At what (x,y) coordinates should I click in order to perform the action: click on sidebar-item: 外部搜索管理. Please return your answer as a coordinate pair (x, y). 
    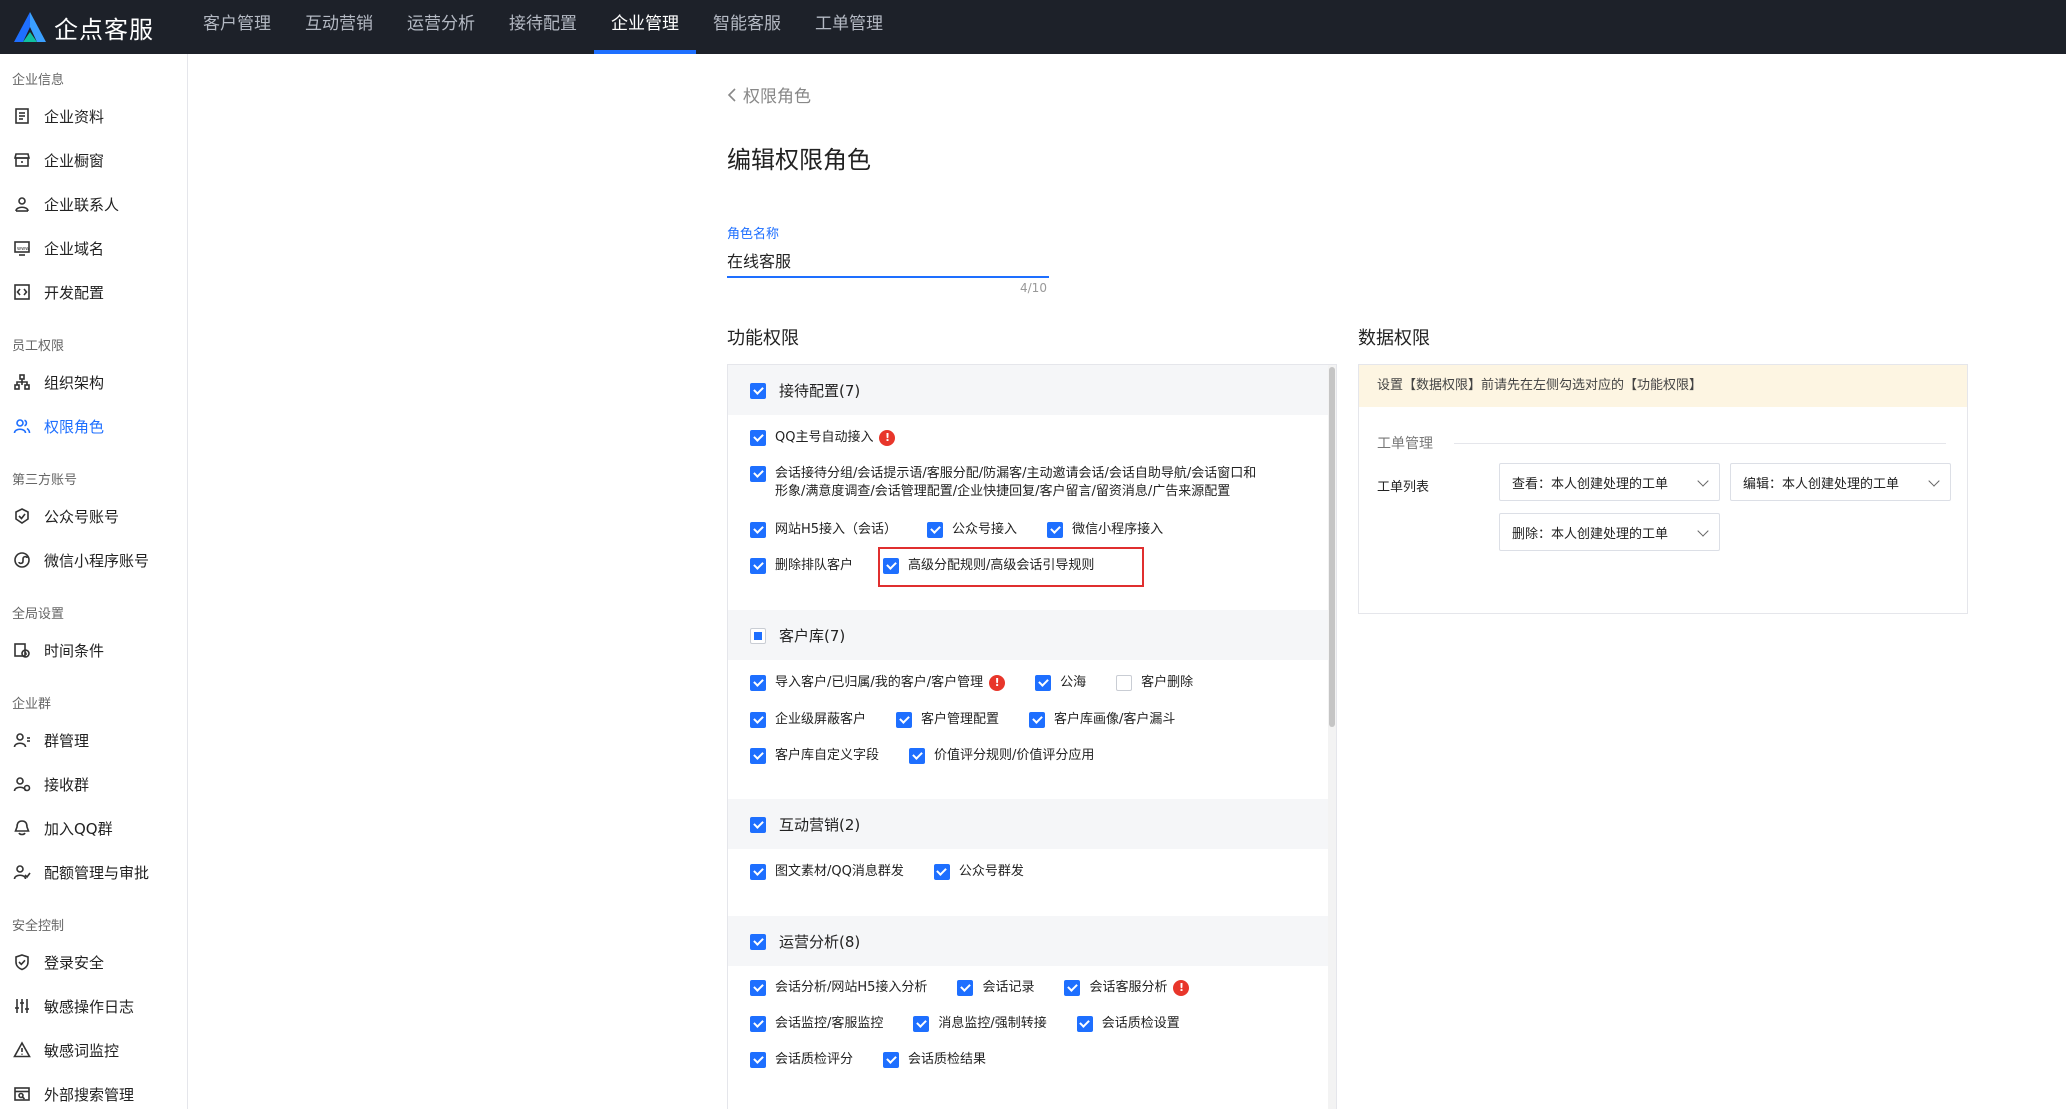
    Looking at the image, I should click on (93, 1090).